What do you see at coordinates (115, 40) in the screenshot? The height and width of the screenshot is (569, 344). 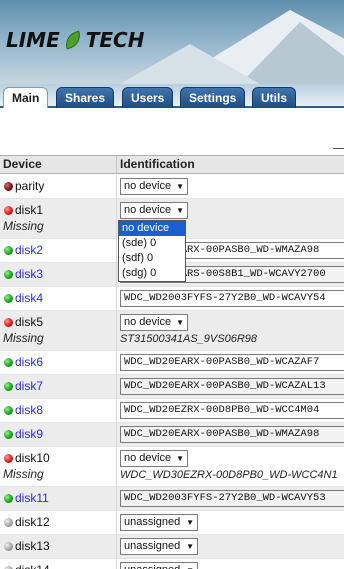 I see `logo-text-right: TECH` at bounding box center [115, 40].